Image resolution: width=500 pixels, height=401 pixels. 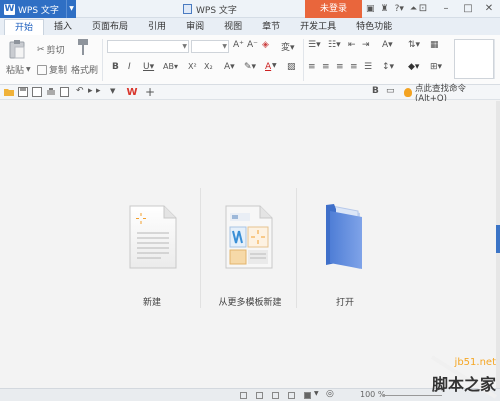 I want to click on page-view-icon, so click(x=259, y=395).